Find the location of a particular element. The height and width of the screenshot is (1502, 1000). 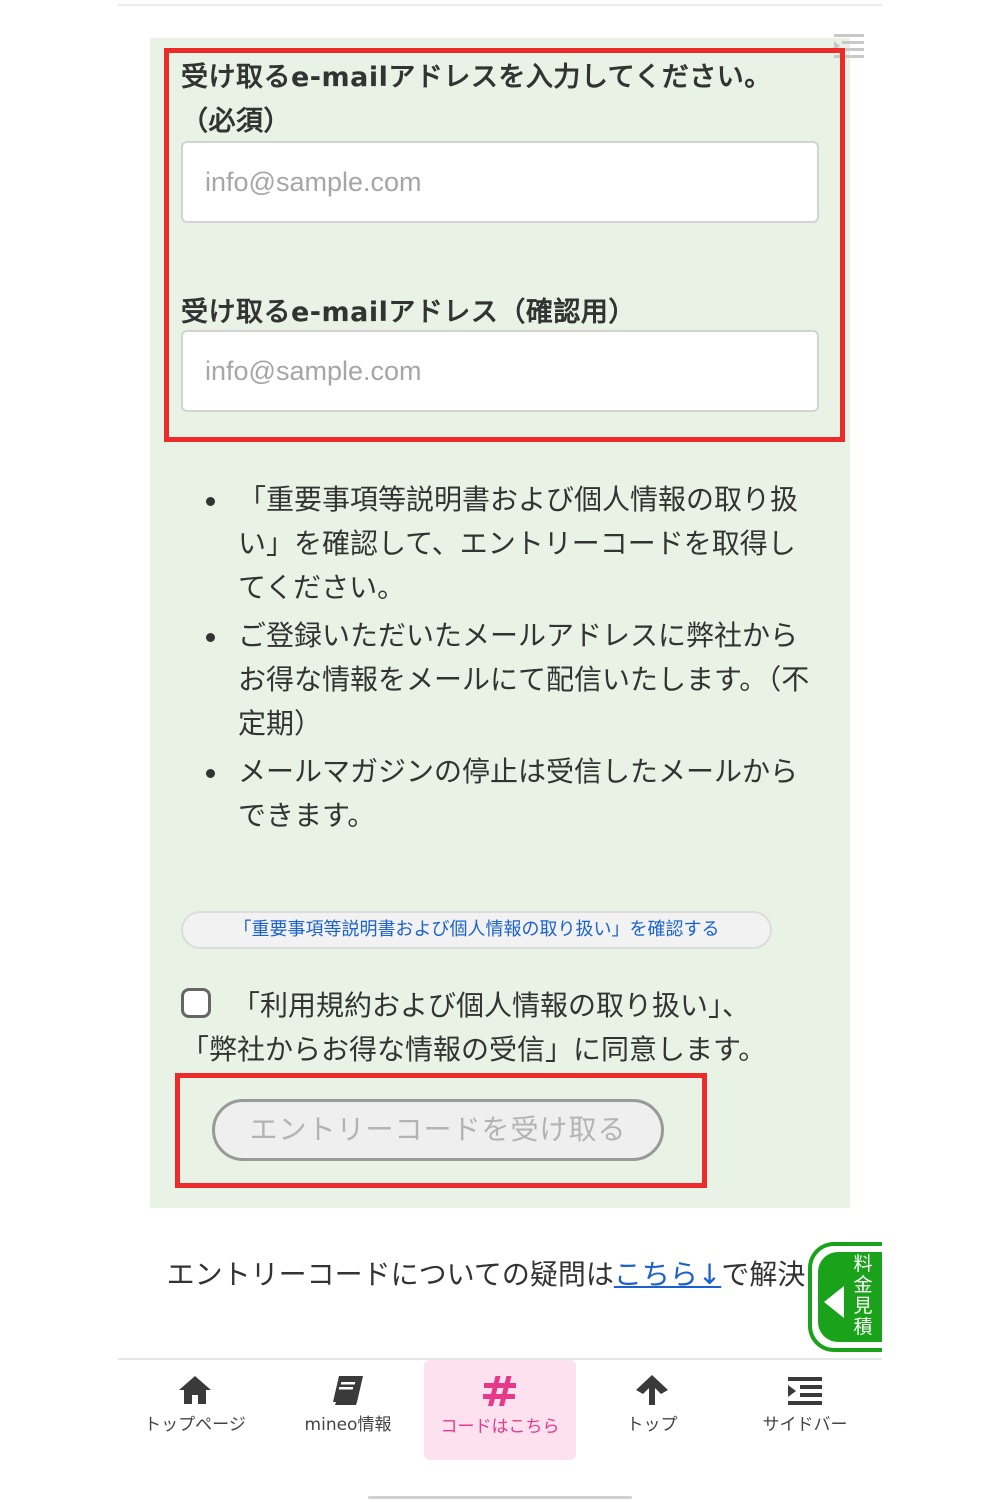

nav-item-page-top: トップ is located at coordinates (652, 1410).